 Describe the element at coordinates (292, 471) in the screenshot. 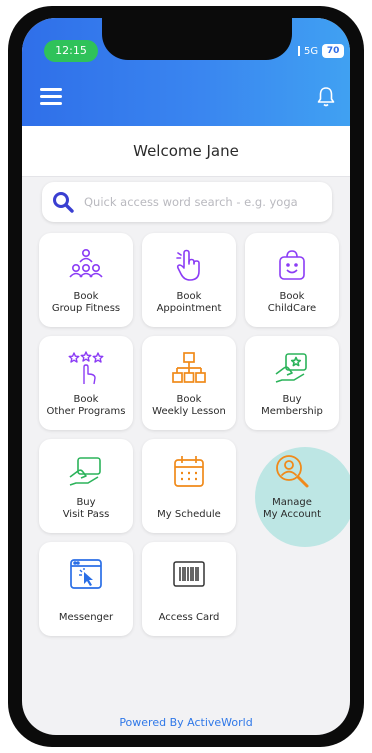

I see `account-search-icon` at that location.